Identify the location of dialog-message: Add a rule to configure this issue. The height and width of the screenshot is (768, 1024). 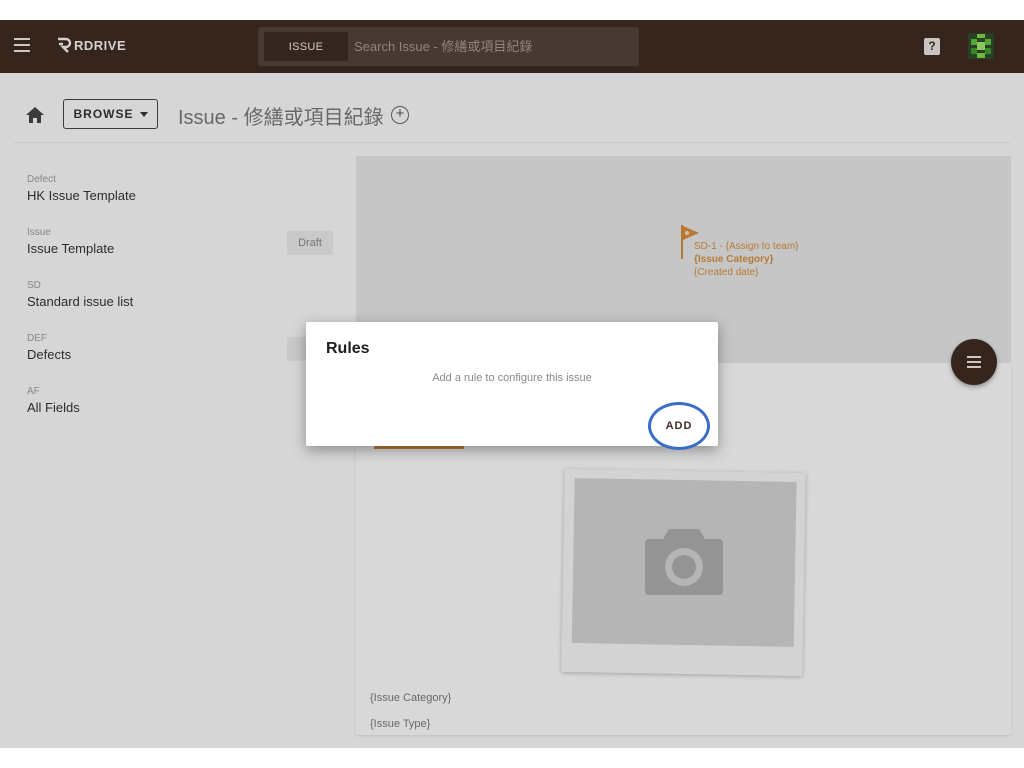
(512, 378).